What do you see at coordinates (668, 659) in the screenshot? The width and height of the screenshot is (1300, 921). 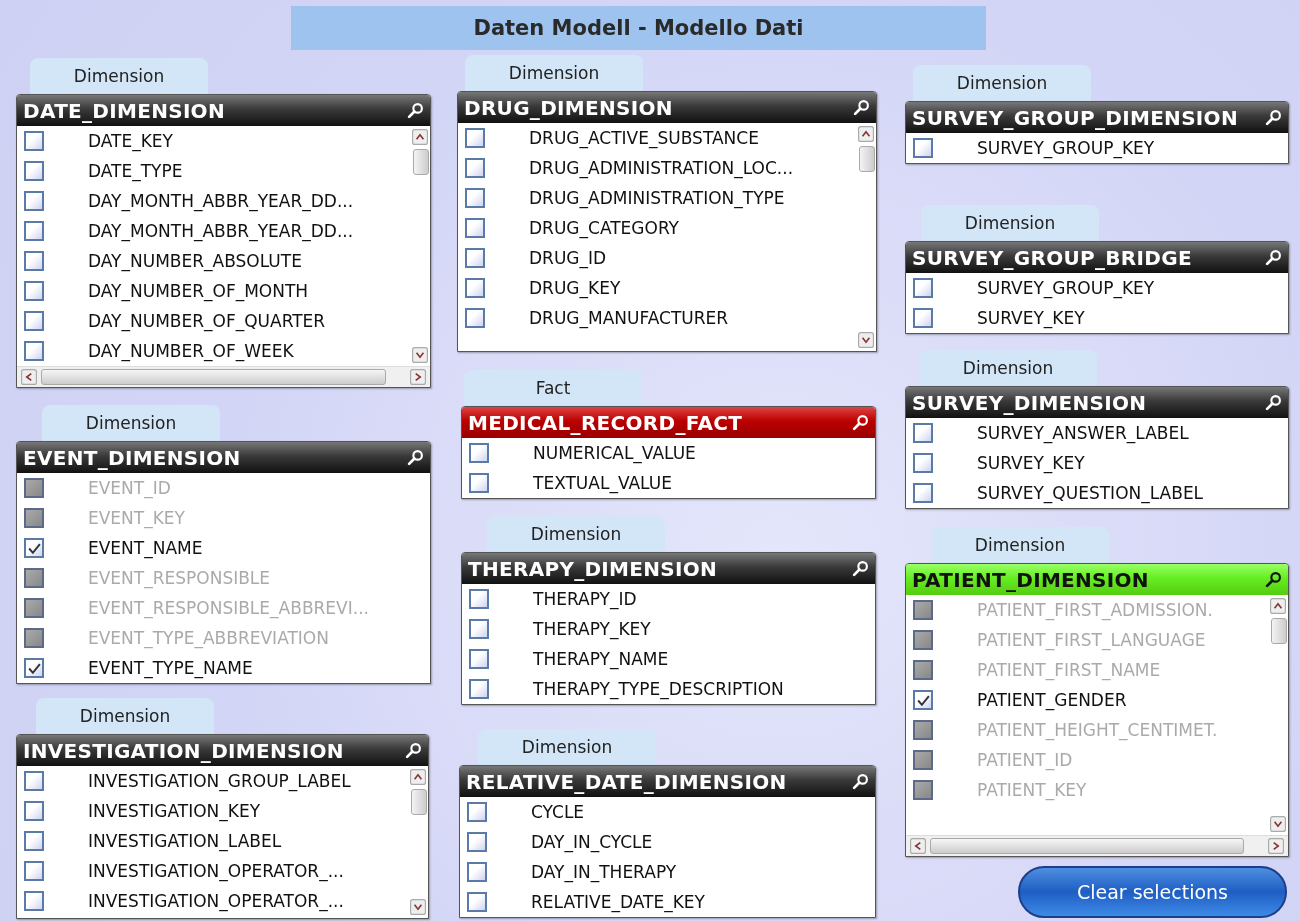 I see `field-row: THERAPY_NAME` at bounding box center [668, 659].